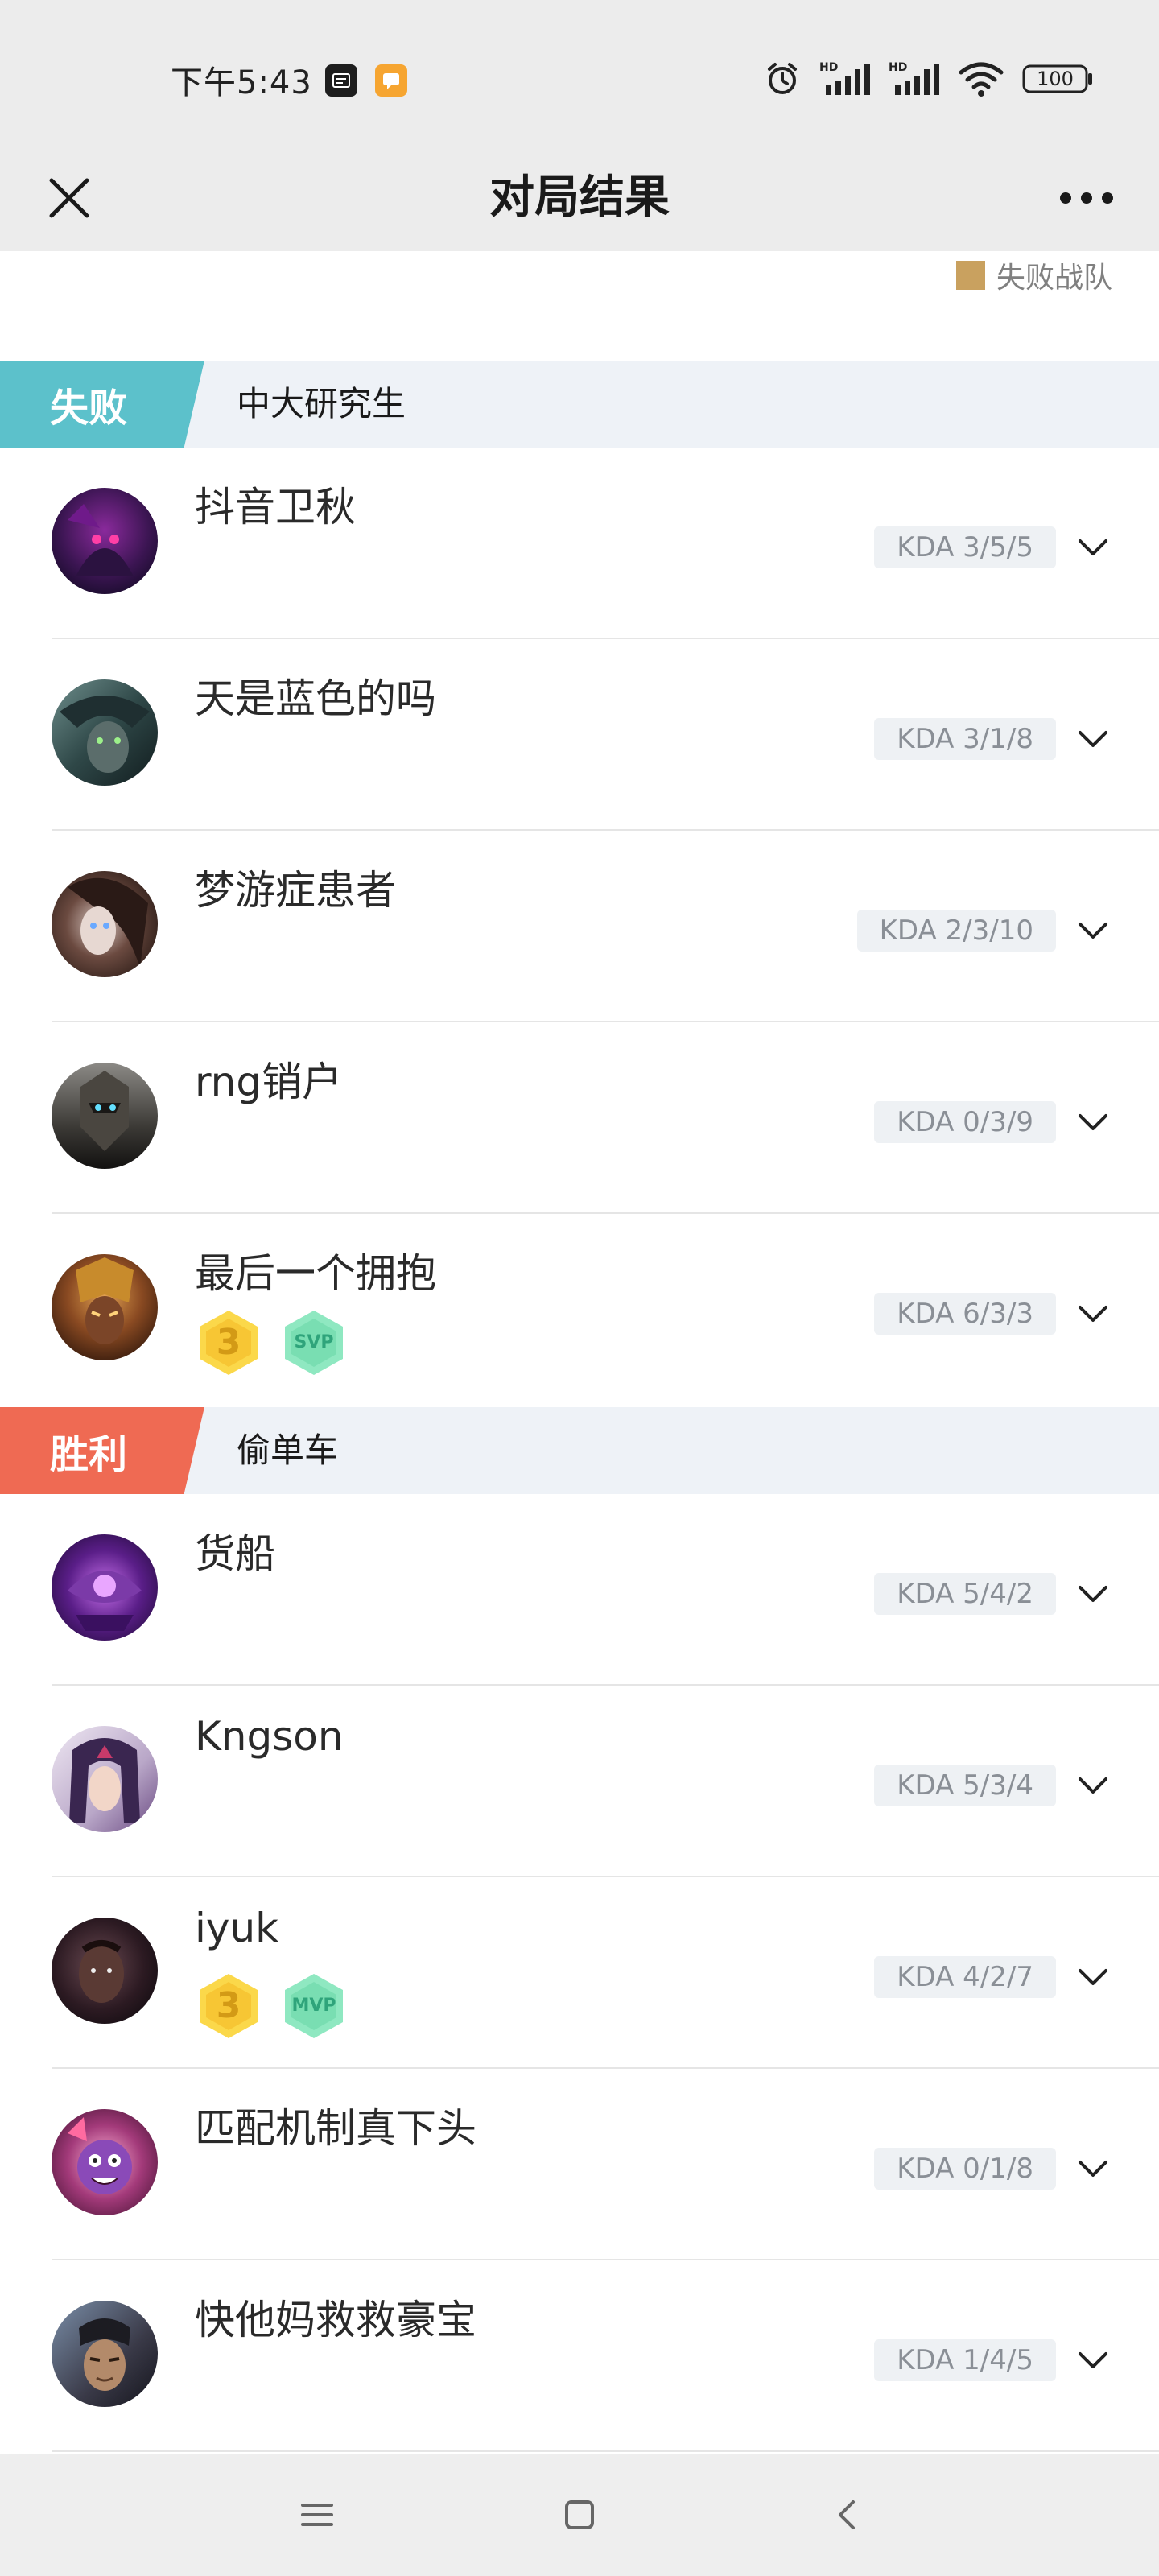 This screenshot has height=2576, width=1159. What do you see at coordinates (981, 79) in the screenshot?
I see `wifi-icon` at bounding box center [981, 79].